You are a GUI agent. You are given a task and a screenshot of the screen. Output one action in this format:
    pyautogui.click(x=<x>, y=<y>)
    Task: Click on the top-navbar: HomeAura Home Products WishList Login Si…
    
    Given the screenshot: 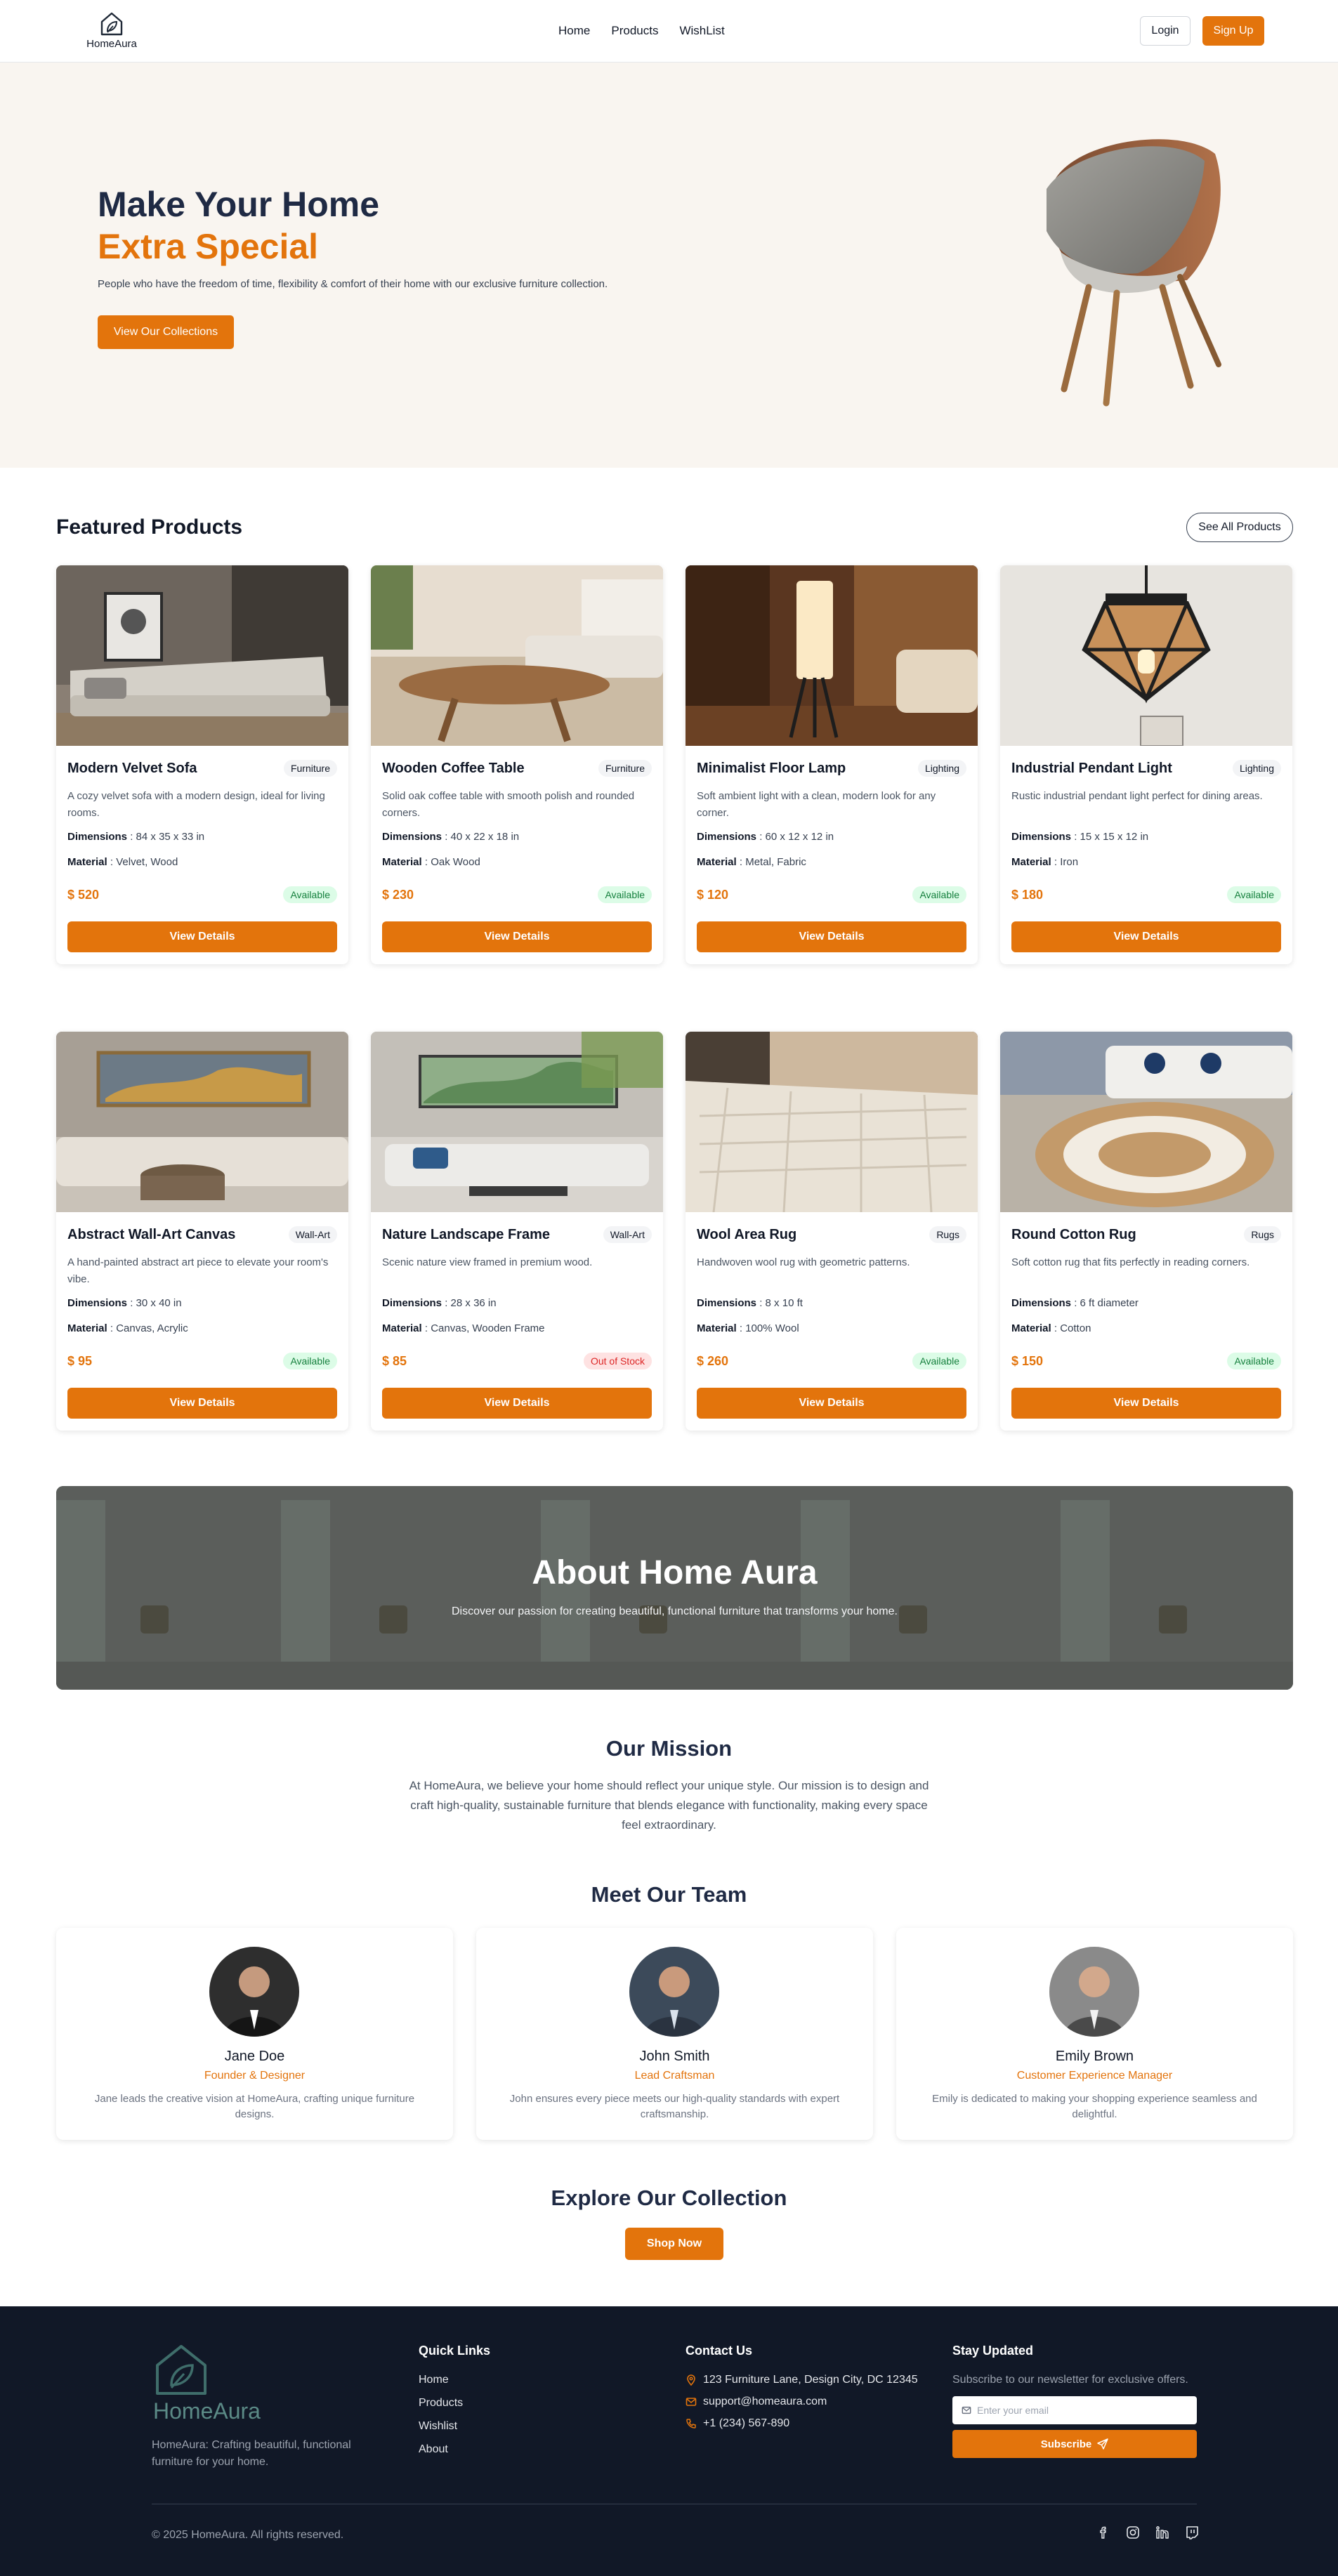 What is the action you would take?
    pyautogui.click(x=669, y=31)
    